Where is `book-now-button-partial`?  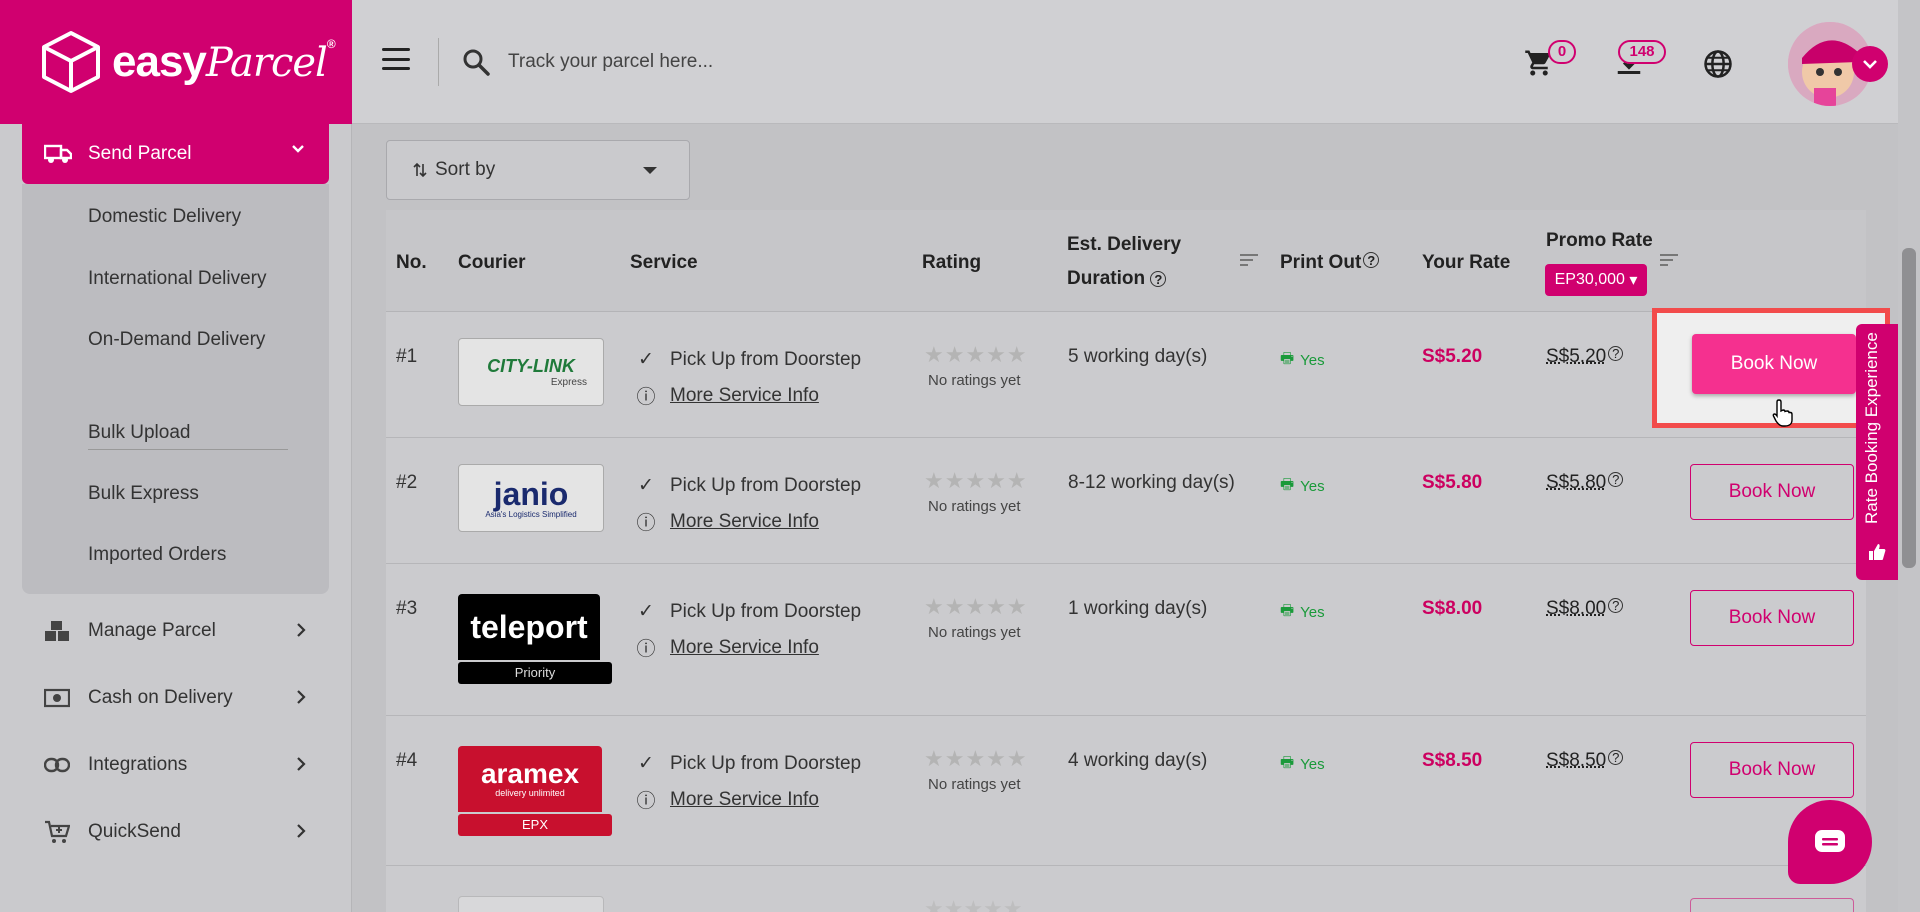 book-now-button-partial is located at coordinates (1772, 905).